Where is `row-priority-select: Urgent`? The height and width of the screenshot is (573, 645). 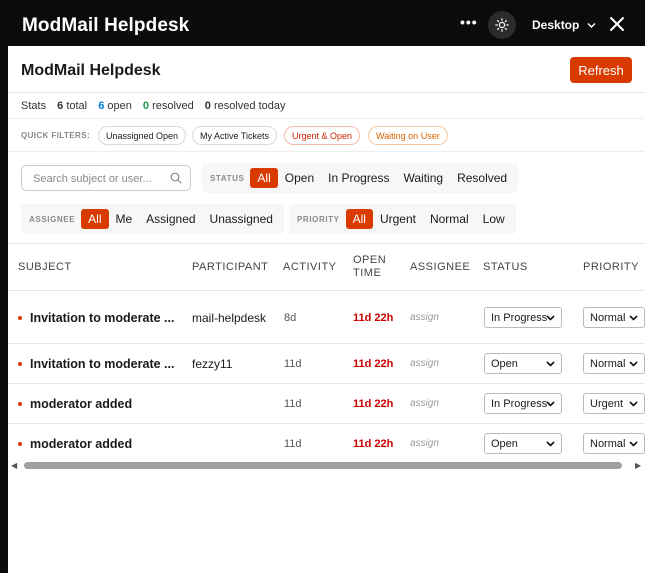 row-priority-select: Urgent is located at coordinates (614, 403).